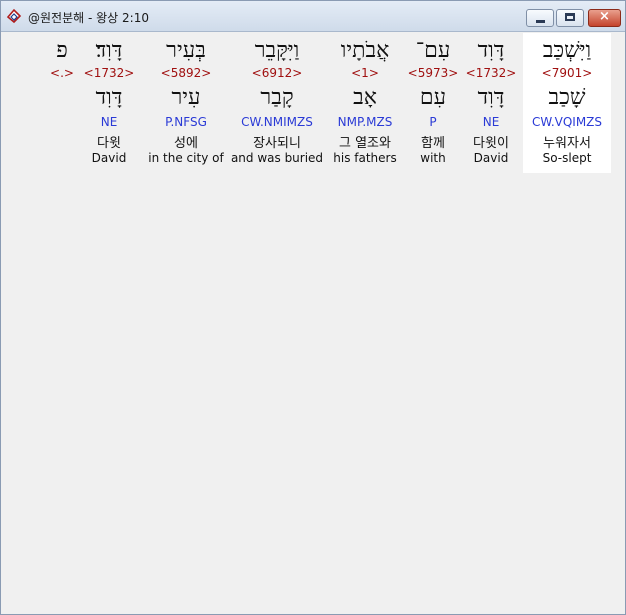  What do you see at coordinates (540, 18) in the screenshot?
I see `minimize-button` at bounding box center [540, 18].